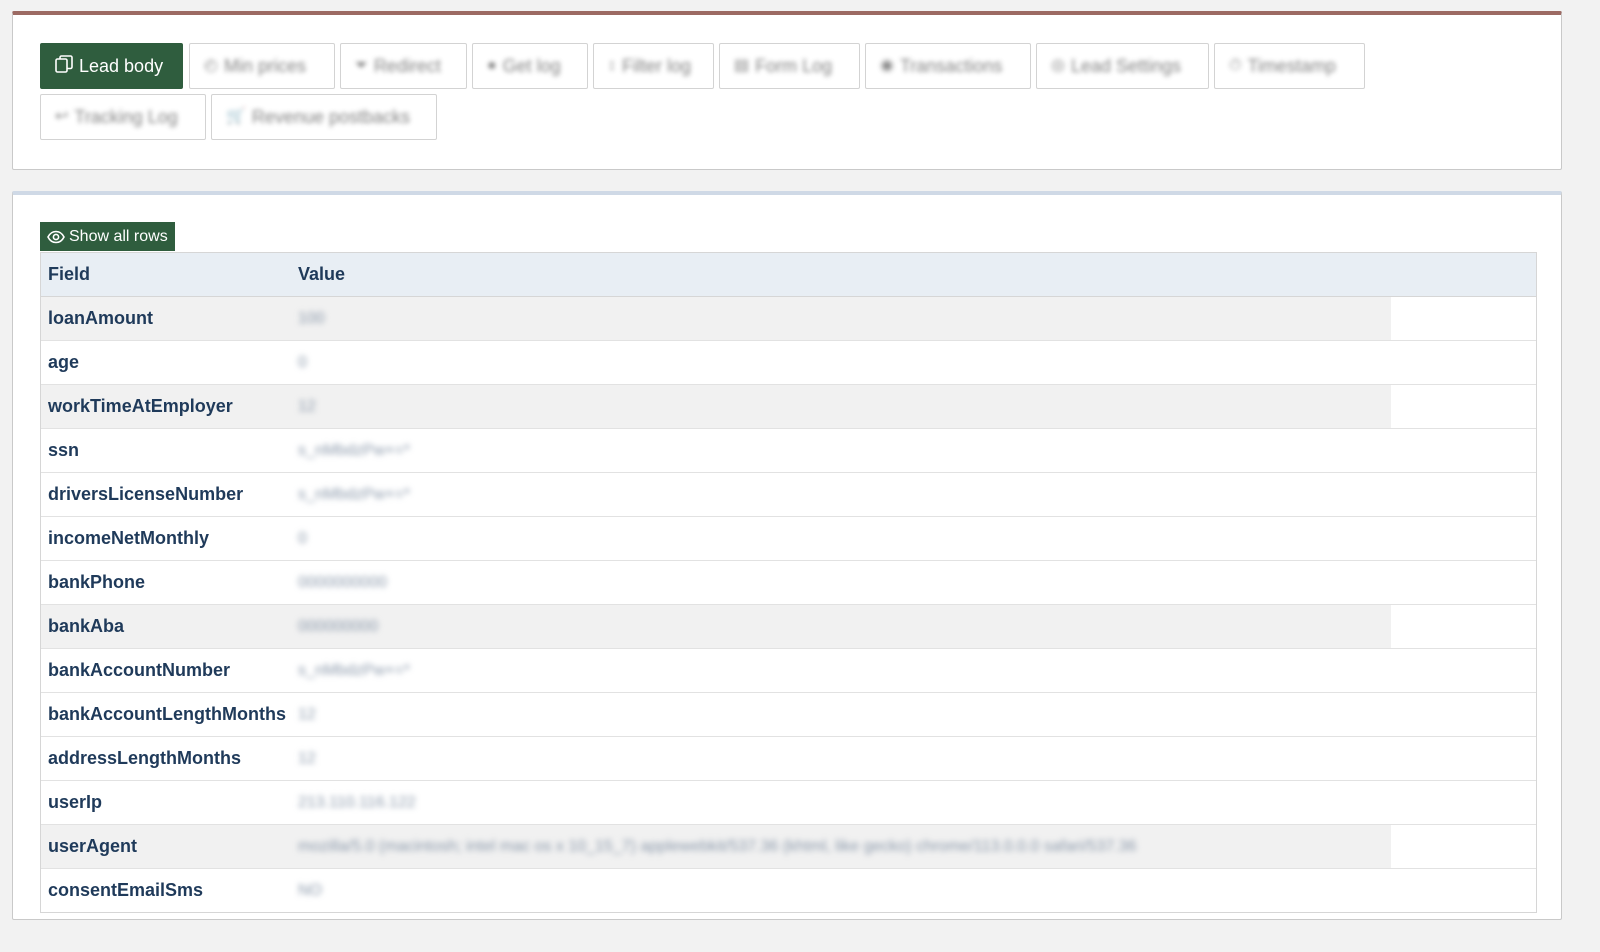 This screenshot has width=1600, height=952. What do you see at coordinates (788, 671) in the screenshot?
I see `table-row: bankAccountNumber s_nMbdzPw+=*` at bounding box center [788, 671].